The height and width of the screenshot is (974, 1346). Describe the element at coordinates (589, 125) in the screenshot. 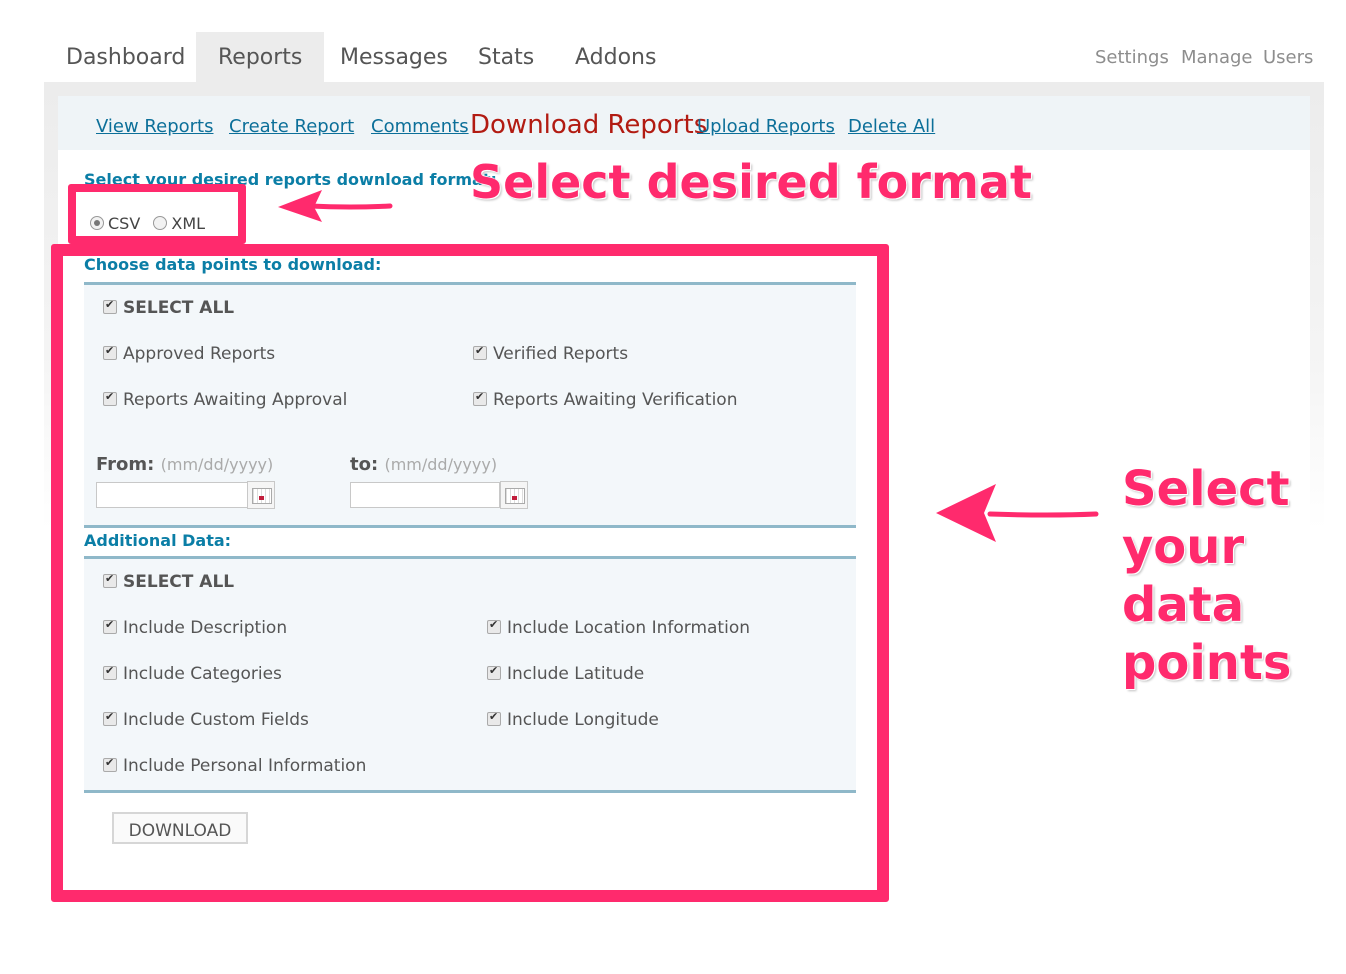

I see `sublink-download-reports: Download Reports` at that location.